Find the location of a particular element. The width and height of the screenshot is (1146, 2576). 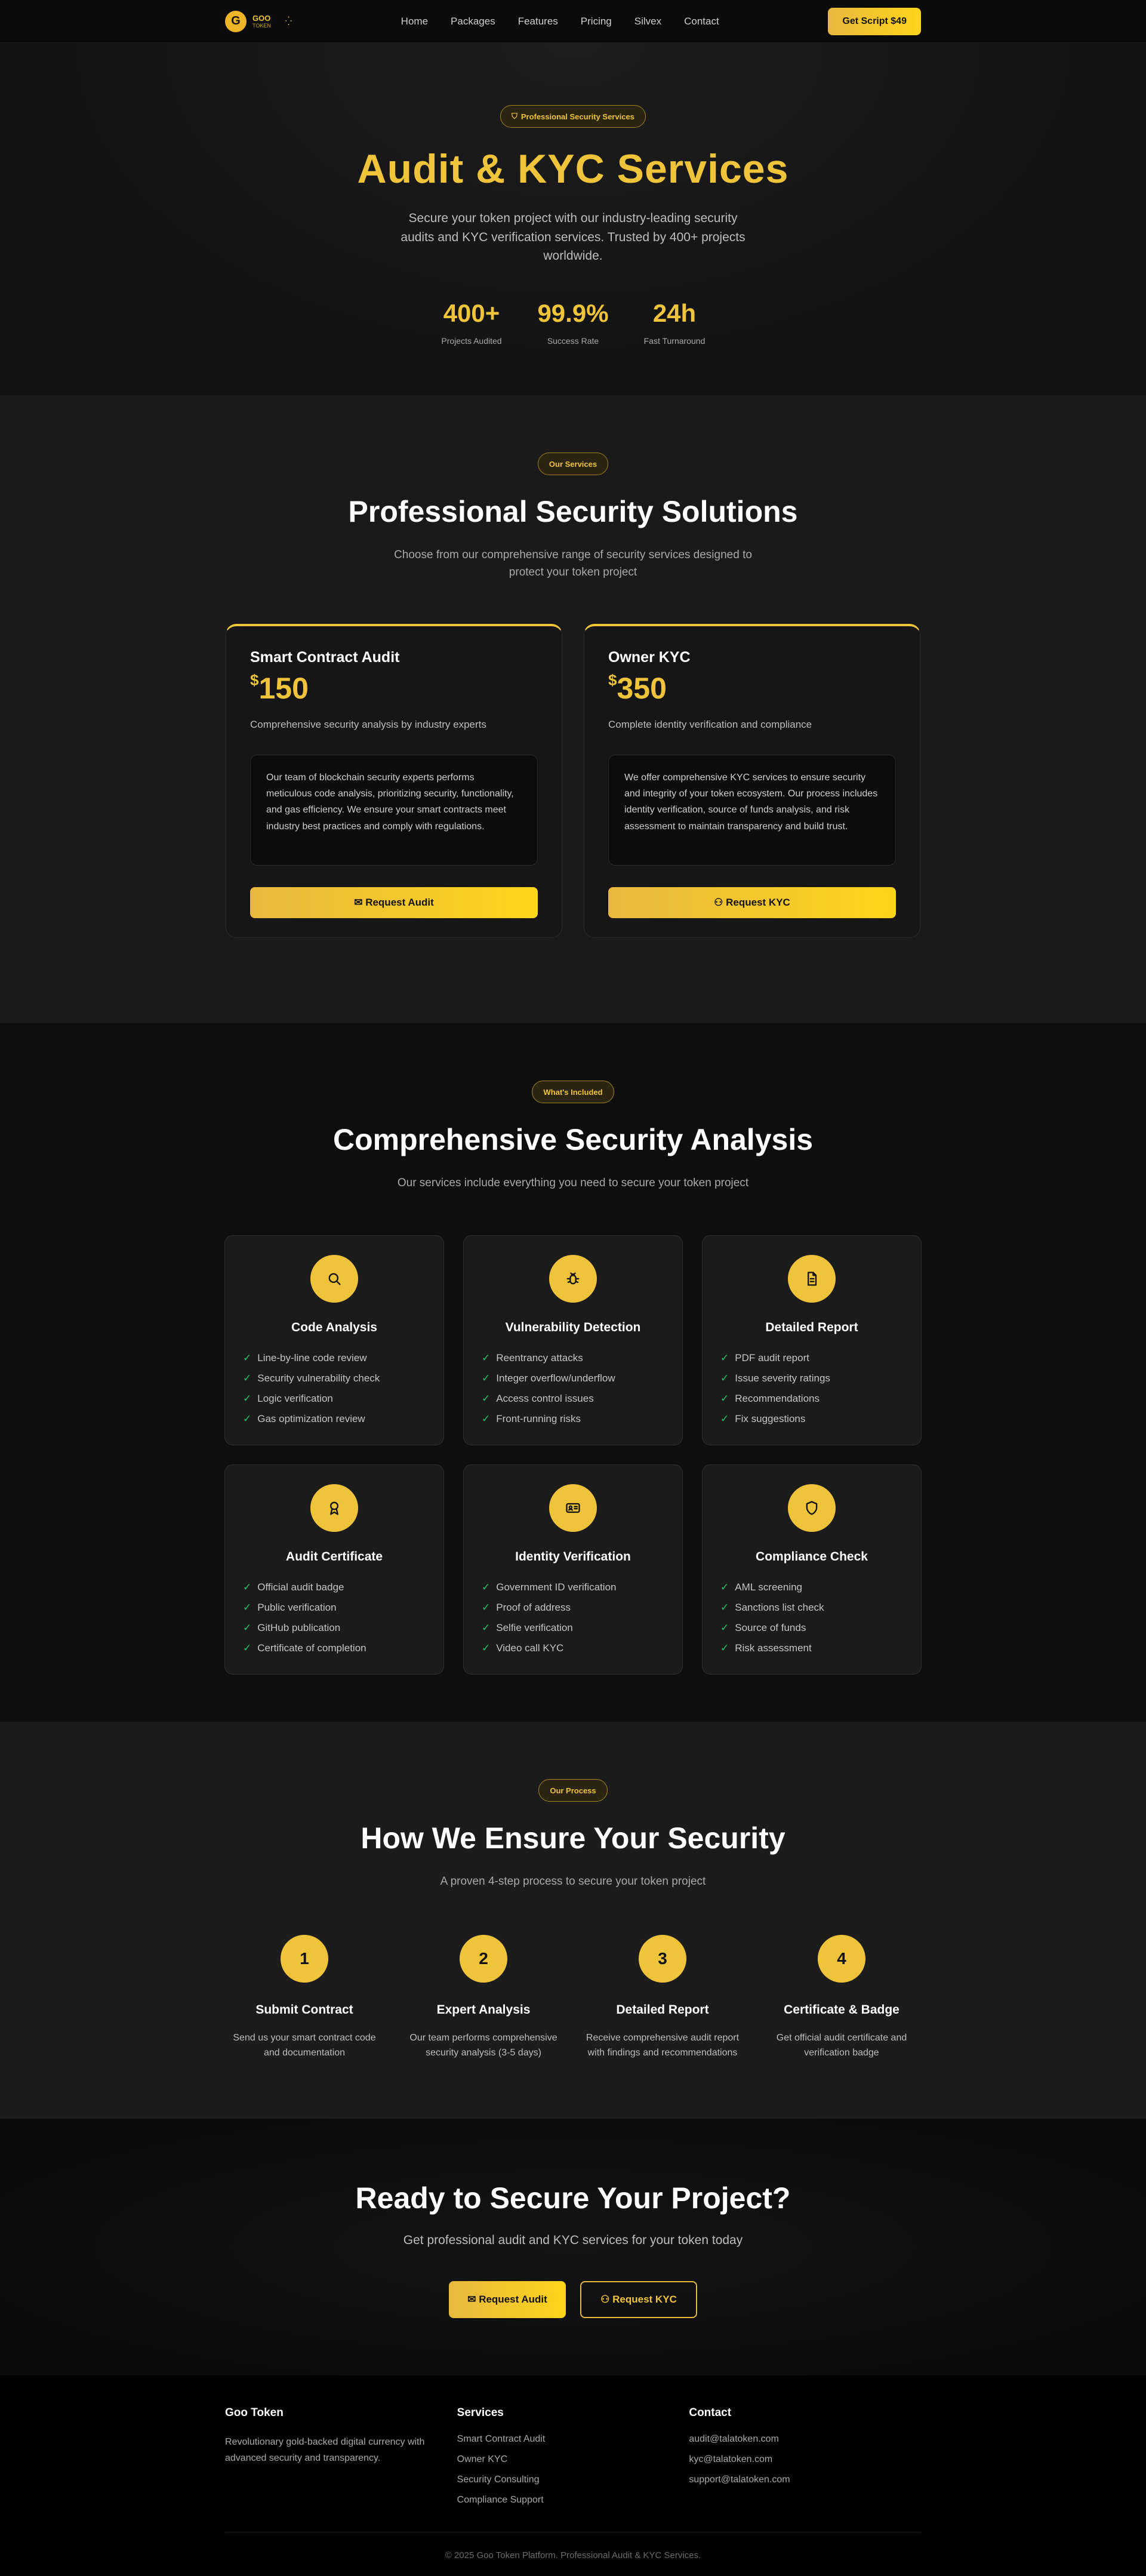

cta-request-kyc-button: ⚇ Request KYC is located at coordinates (639, 2299).